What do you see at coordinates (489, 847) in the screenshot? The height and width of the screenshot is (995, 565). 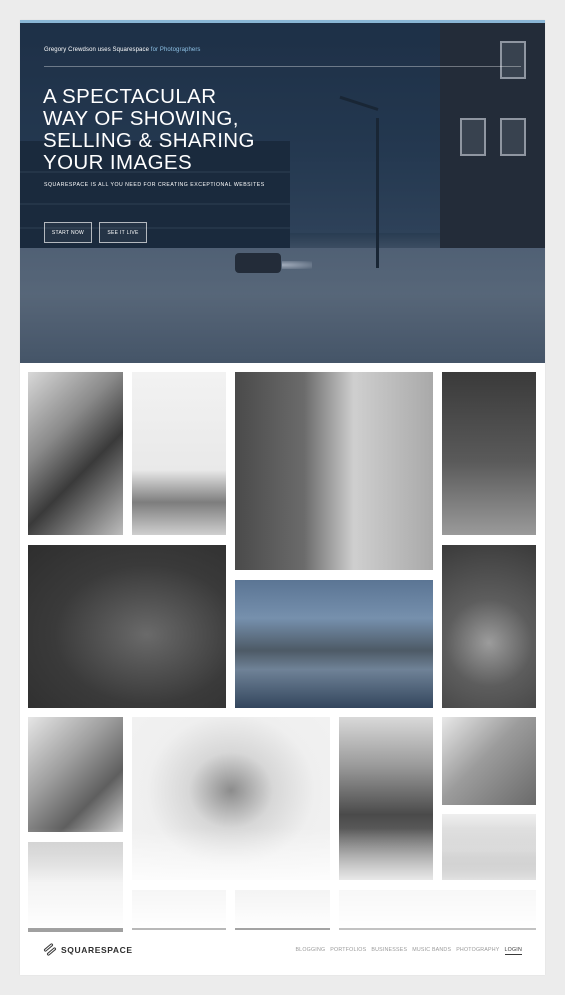 I see `gallery-white-room-photo` at bounding box center [489, 847].